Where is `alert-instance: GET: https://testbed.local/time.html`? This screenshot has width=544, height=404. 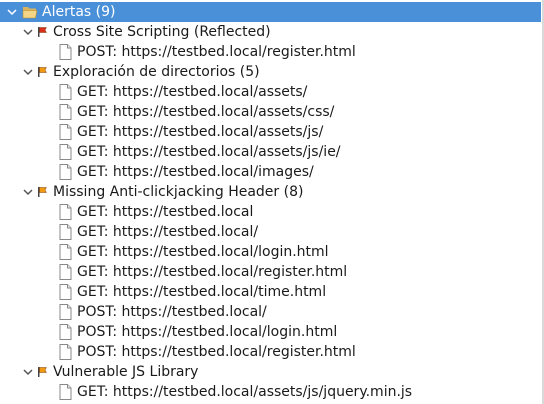
alert-instance: GET: https://testbed.local/time.html is located at coordinates (272, 292).